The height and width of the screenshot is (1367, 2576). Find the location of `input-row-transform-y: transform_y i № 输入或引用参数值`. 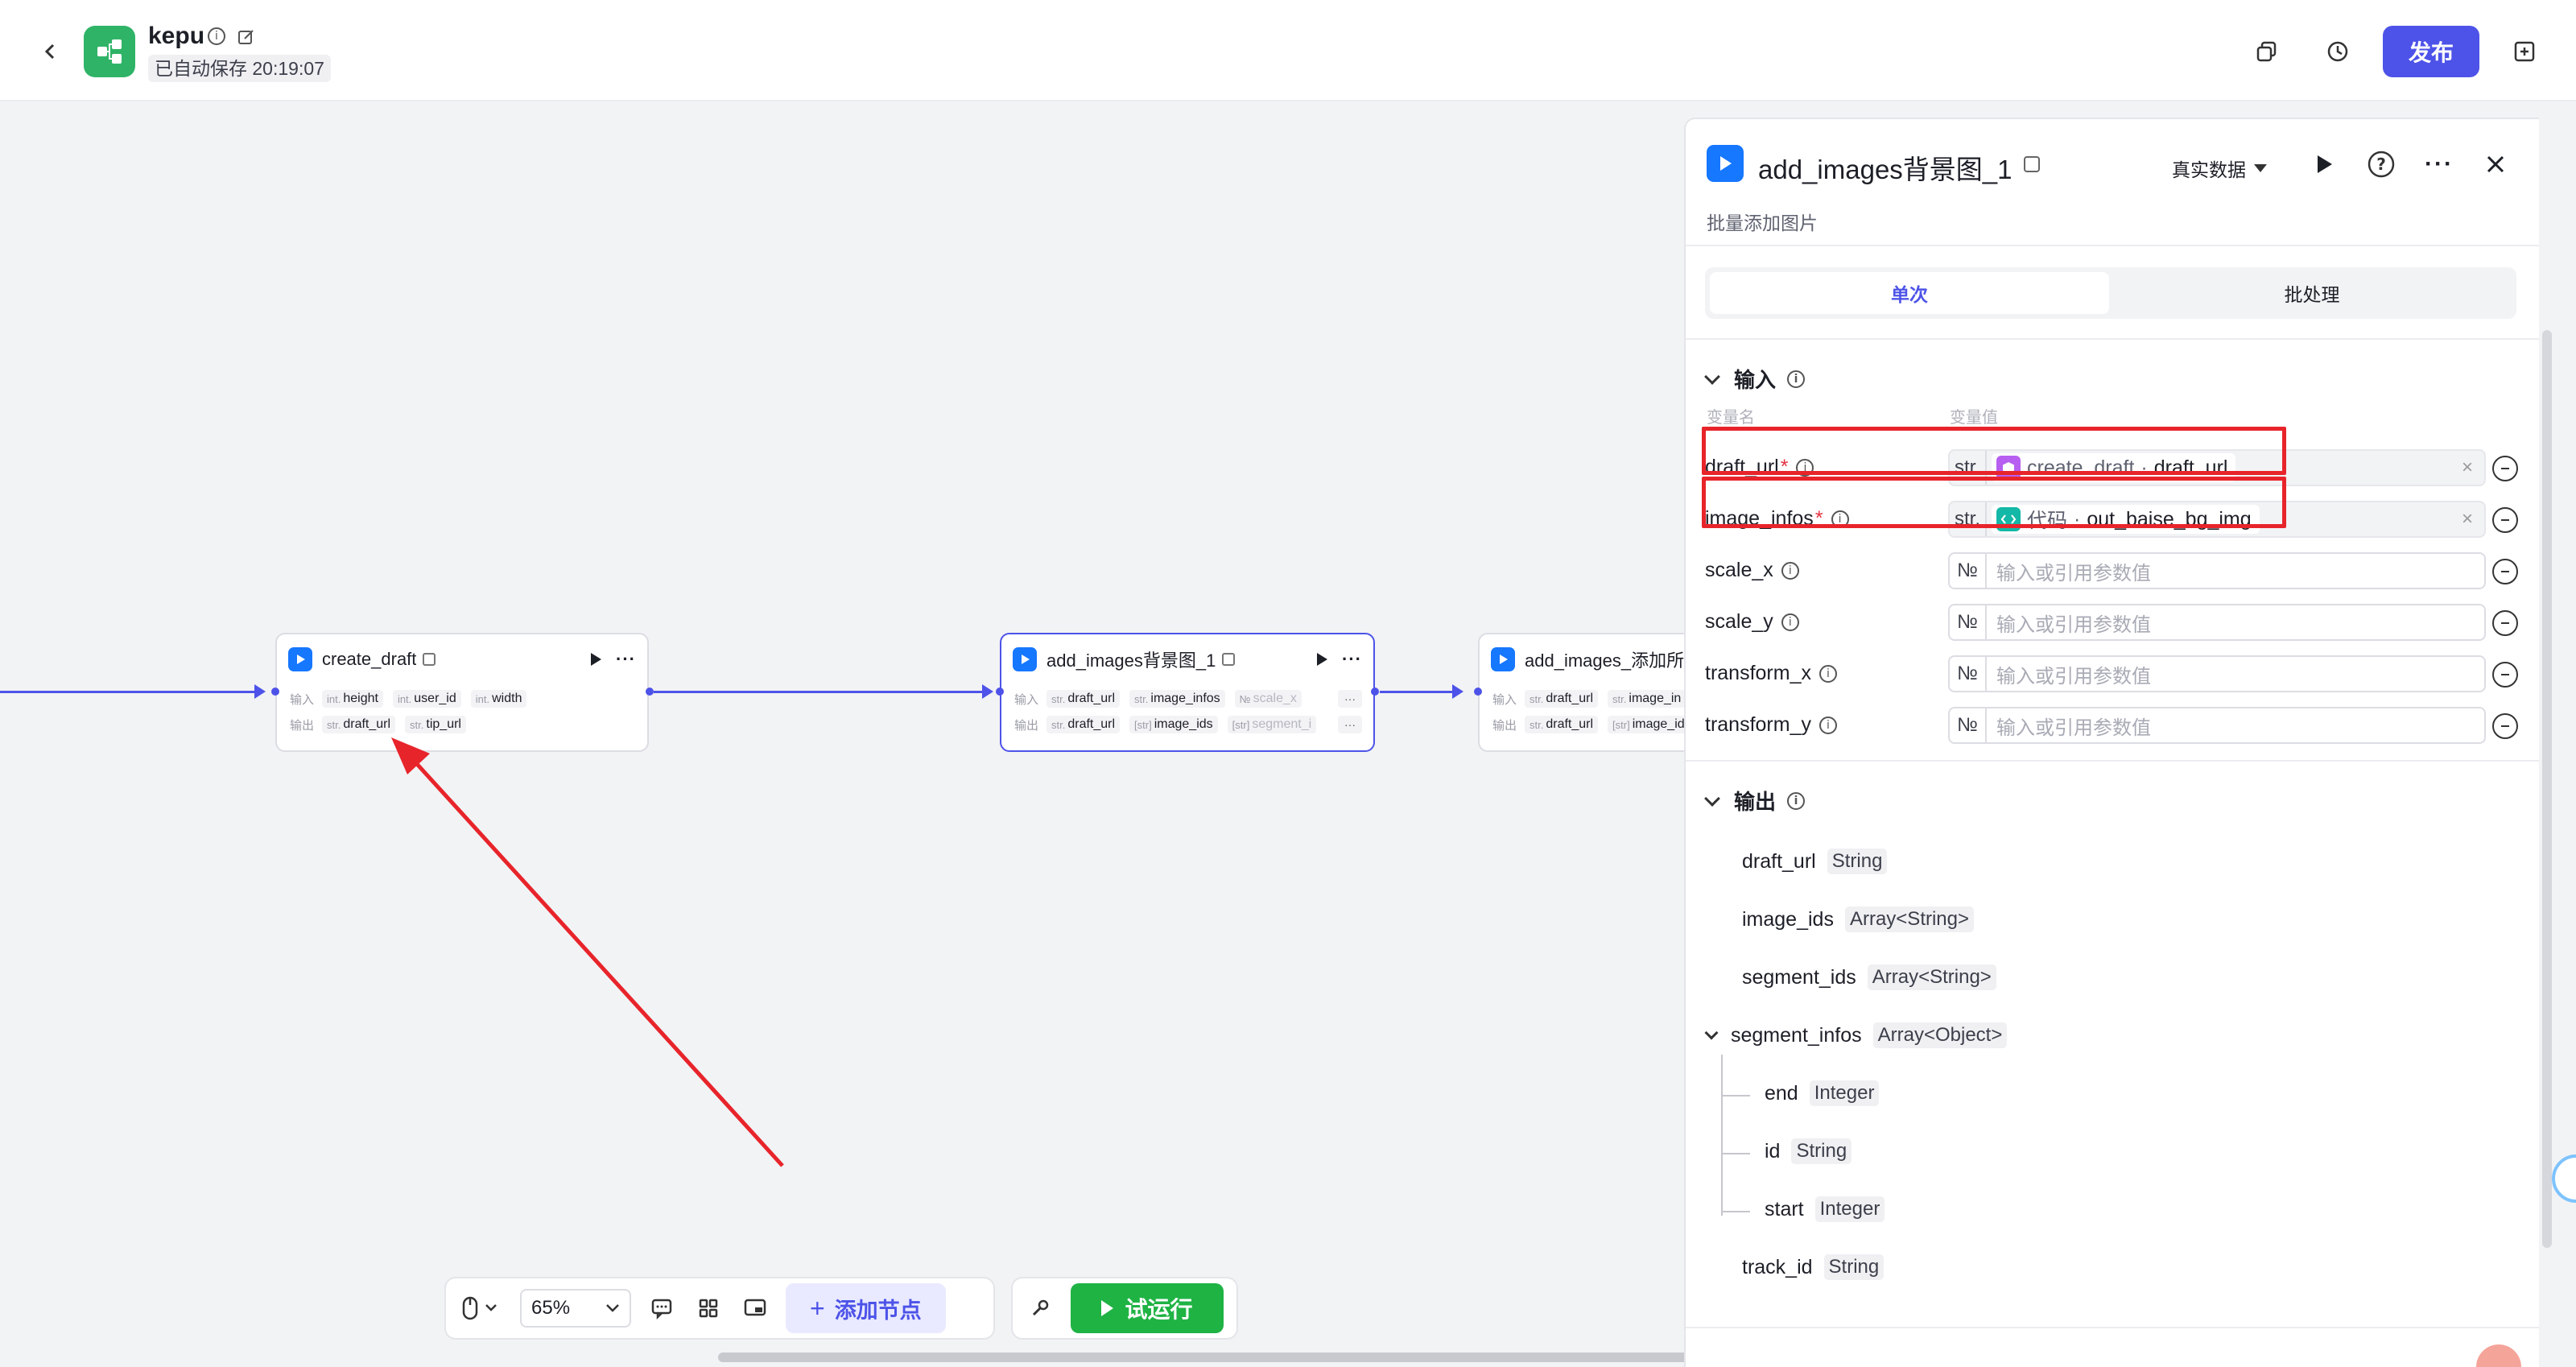

input-row-transform-y: transform_y i № 输入或引用参数值 is located at coordinates (2111, 726).